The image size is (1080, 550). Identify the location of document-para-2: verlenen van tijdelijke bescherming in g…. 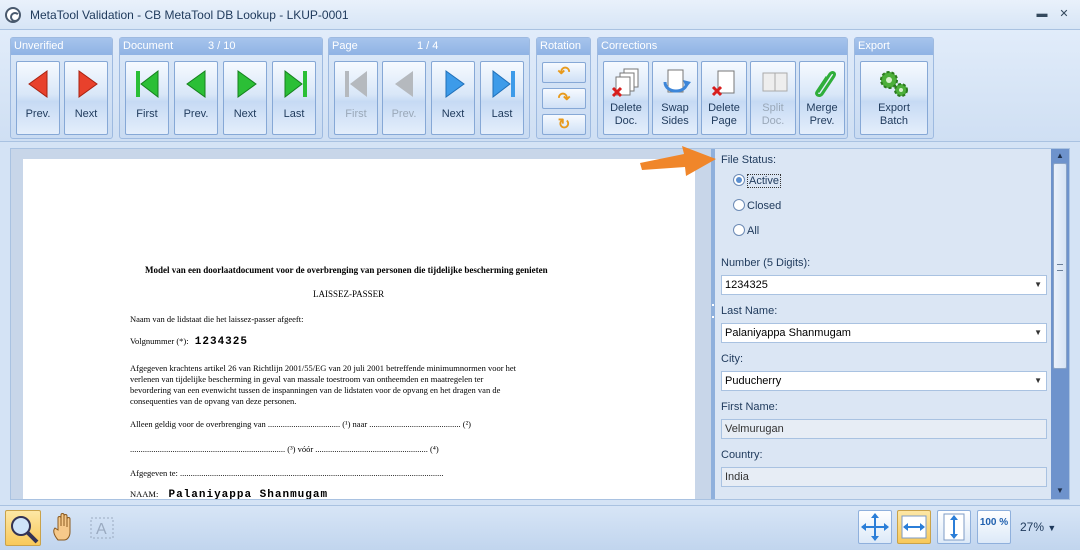
(307, 379).